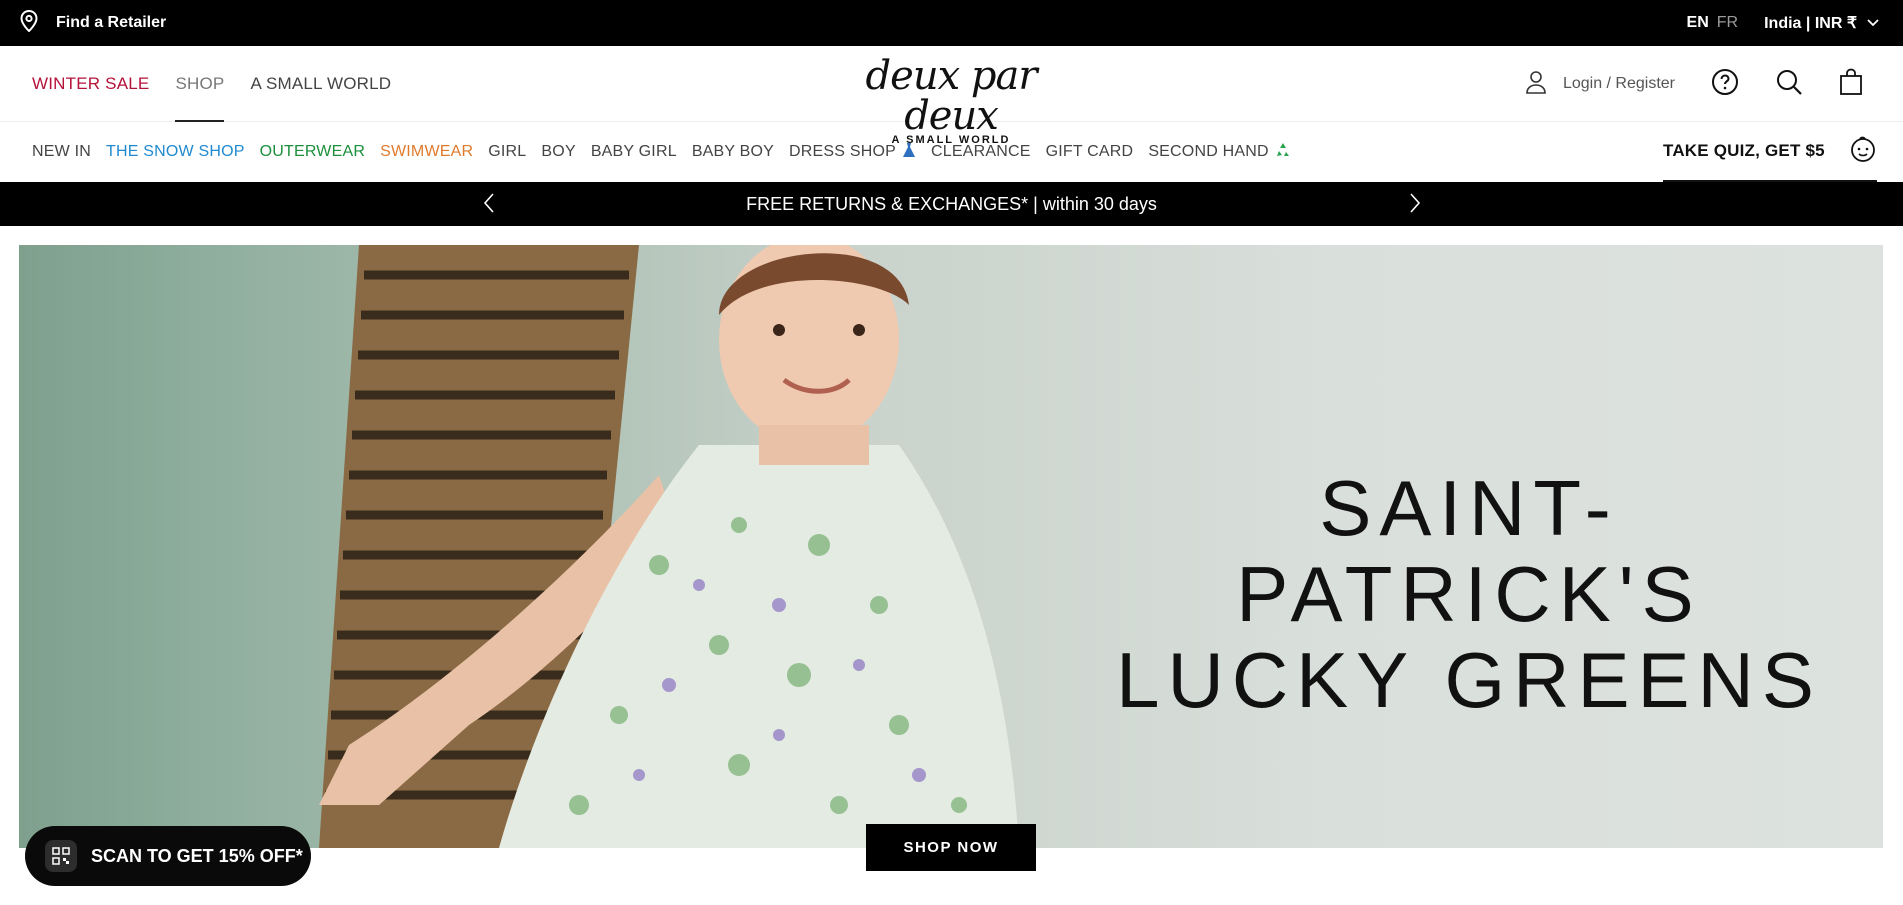 This screenshot has height=905, width=1903. I want to click on shop-now-button: SHOP NOW, so click(951, 847).